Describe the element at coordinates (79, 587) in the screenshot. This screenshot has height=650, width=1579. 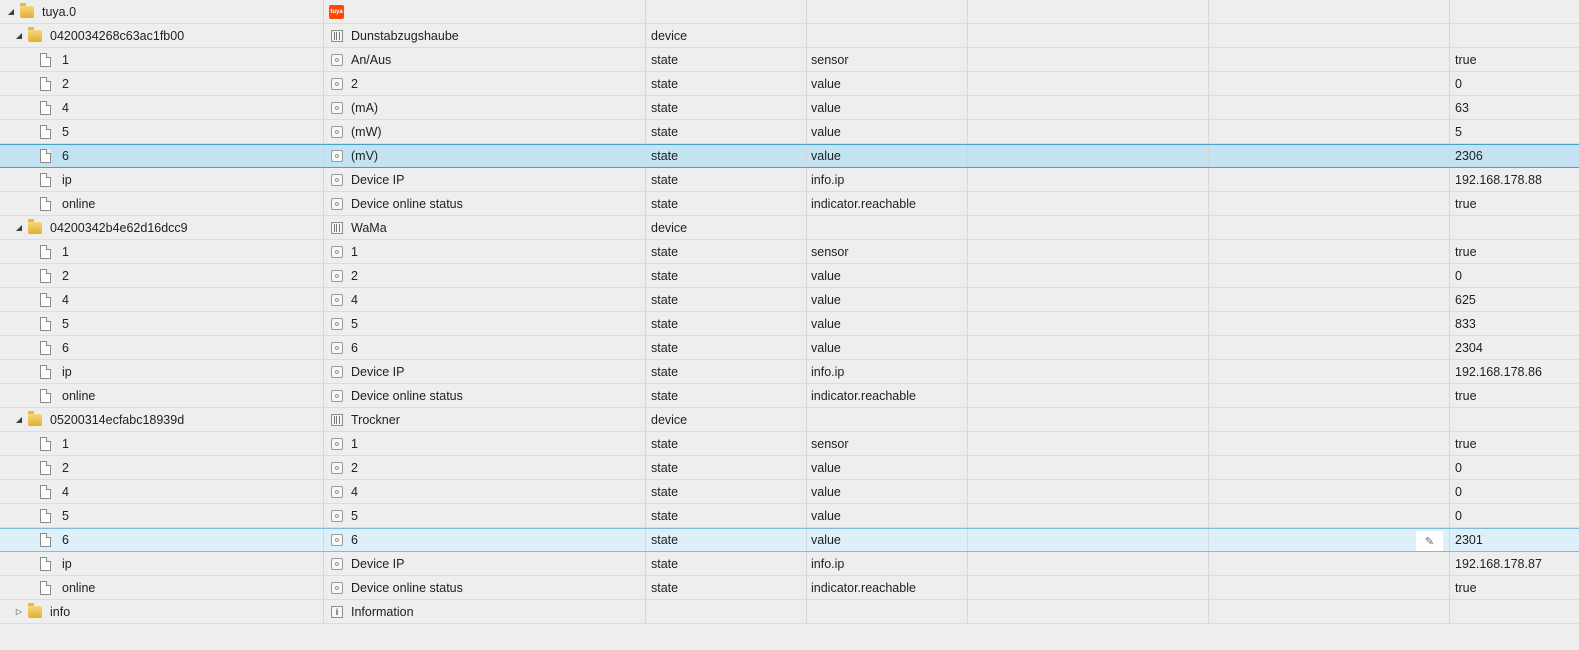
I see `state-id: online` at that location.